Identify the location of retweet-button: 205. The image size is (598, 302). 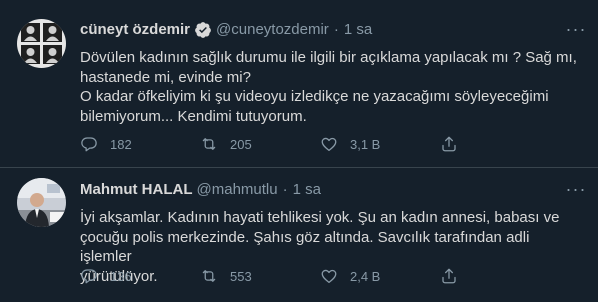
(260, 144).